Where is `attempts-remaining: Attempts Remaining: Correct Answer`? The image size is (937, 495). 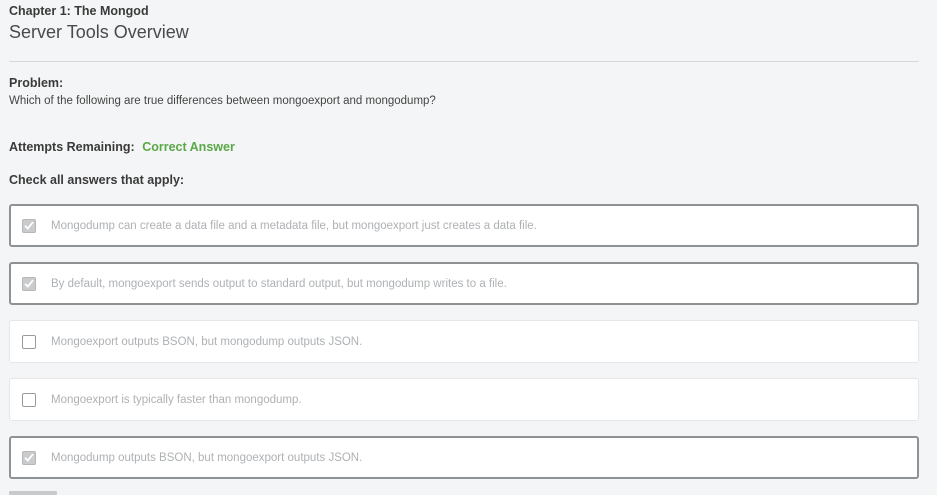 attempts-remaining: Attempts Remaining: Correct Answer is located at coordinates (122, 147).